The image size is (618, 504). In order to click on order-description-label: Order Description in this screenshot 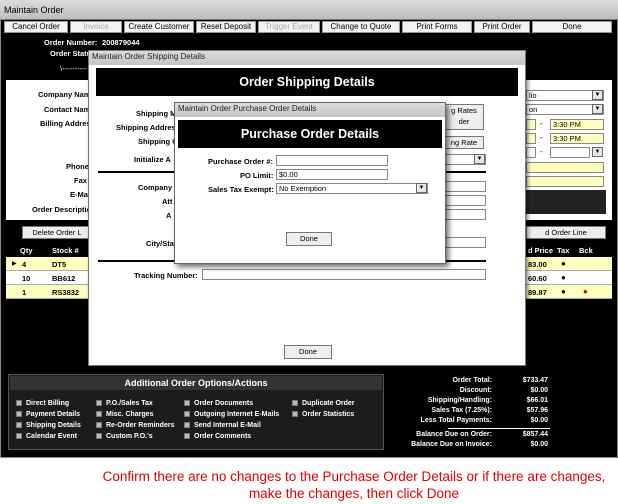, I will do `click(64, 209)`.